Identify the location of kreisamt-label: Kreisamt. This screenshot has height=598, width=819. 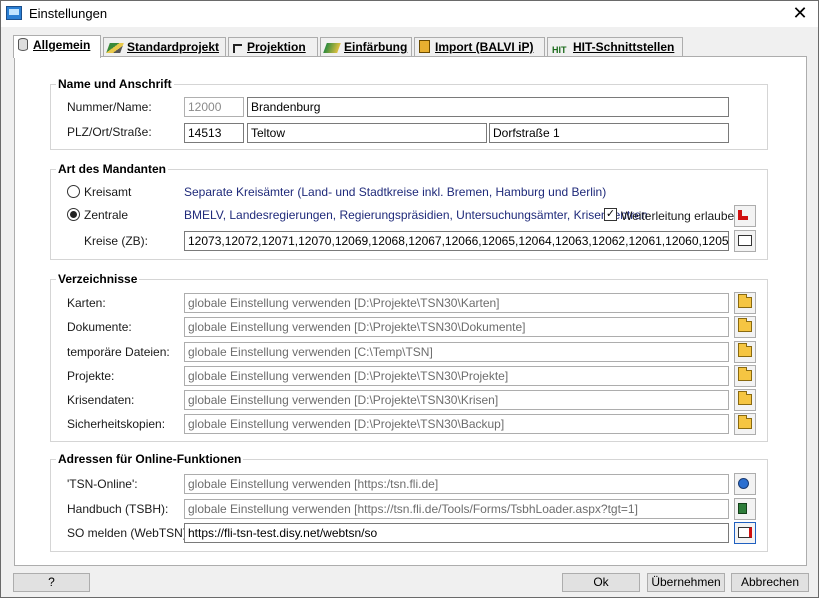
(107, 192).